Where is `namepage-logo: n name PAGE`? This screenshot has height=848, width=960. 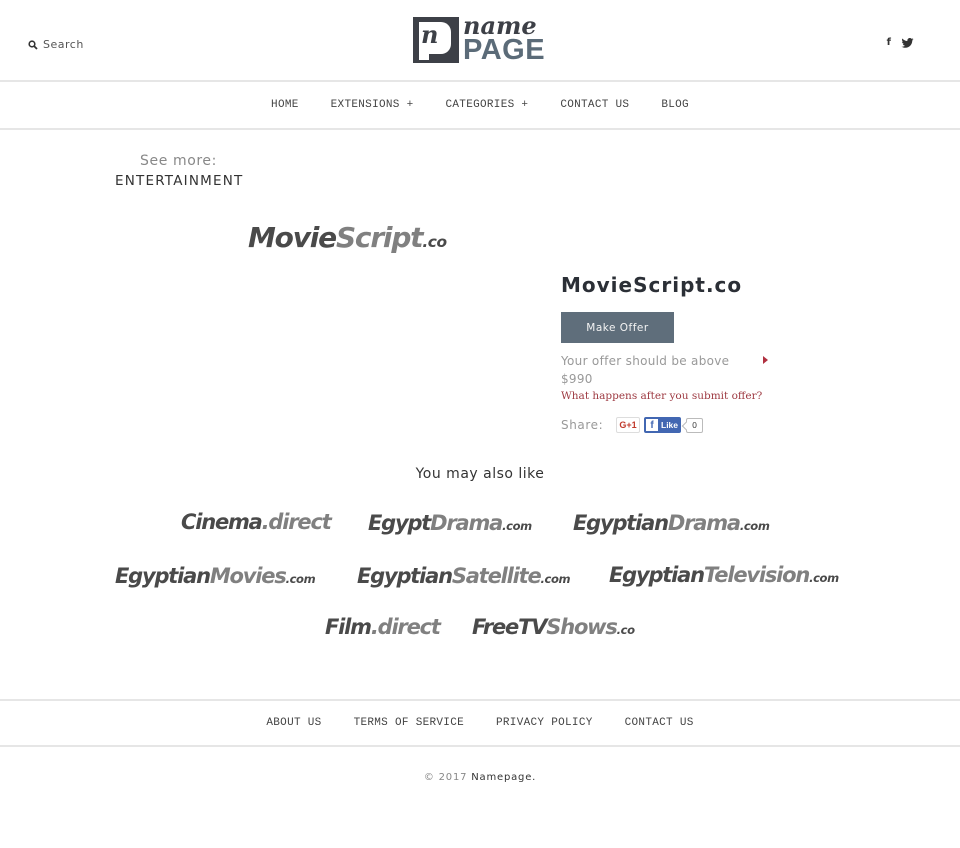
namepage-logo: n name PAGE is located at coordinates (481, 38).